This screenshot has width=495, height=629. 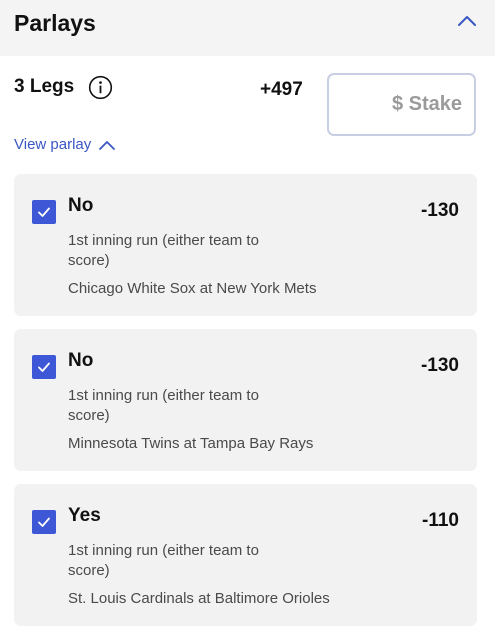 What do you see at coordinates (44, 86) in the screenshot?
I see `legs-count-label: 3 Legs` at bounding box center [44, 86].